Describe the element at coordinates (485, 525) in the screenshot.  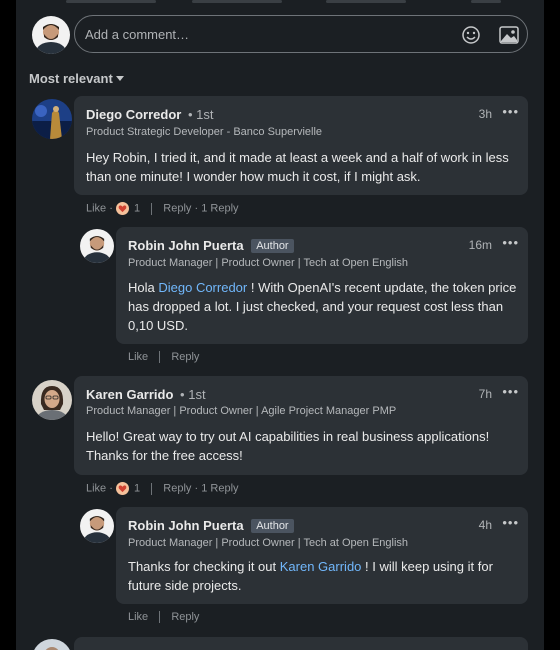
I see `comment-time: 4h` at that location.